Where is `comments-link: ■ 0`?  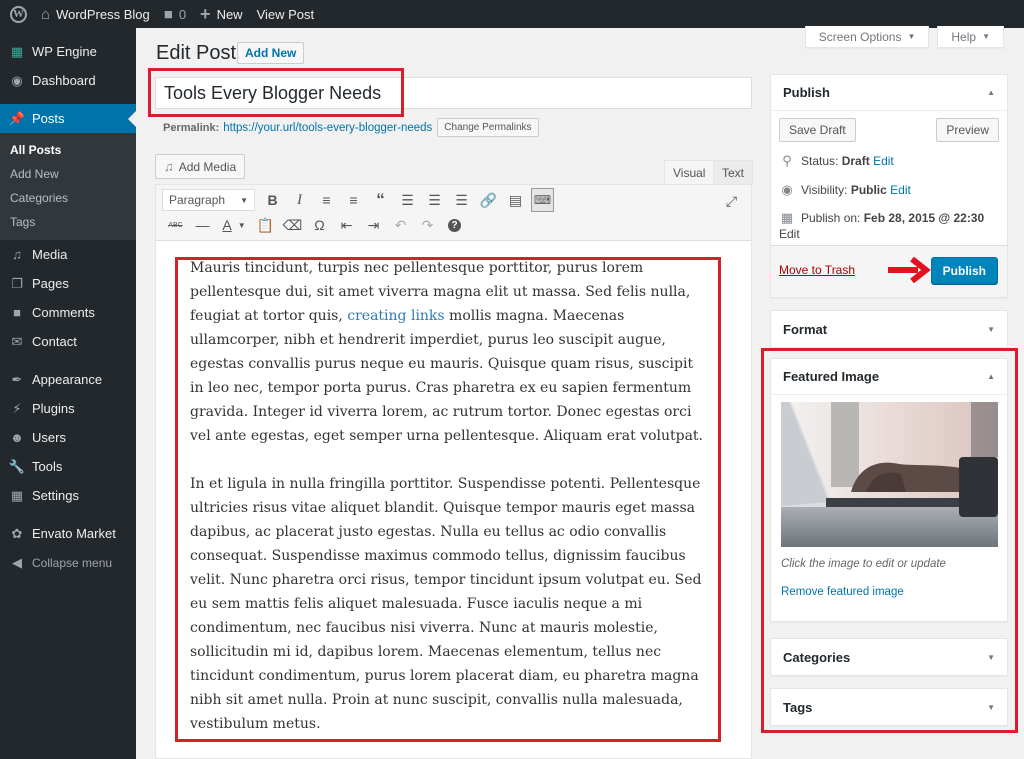
comments-link: ■ 0 is located at coordinates (175, 14).